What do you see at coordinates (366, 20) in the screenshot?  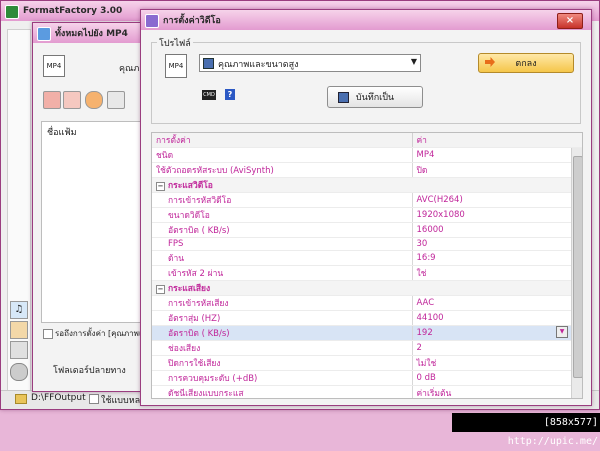 I see `dialog-titlebar: การตั้งค่าวิดีโอ ×` at bounding box center [366, 20].